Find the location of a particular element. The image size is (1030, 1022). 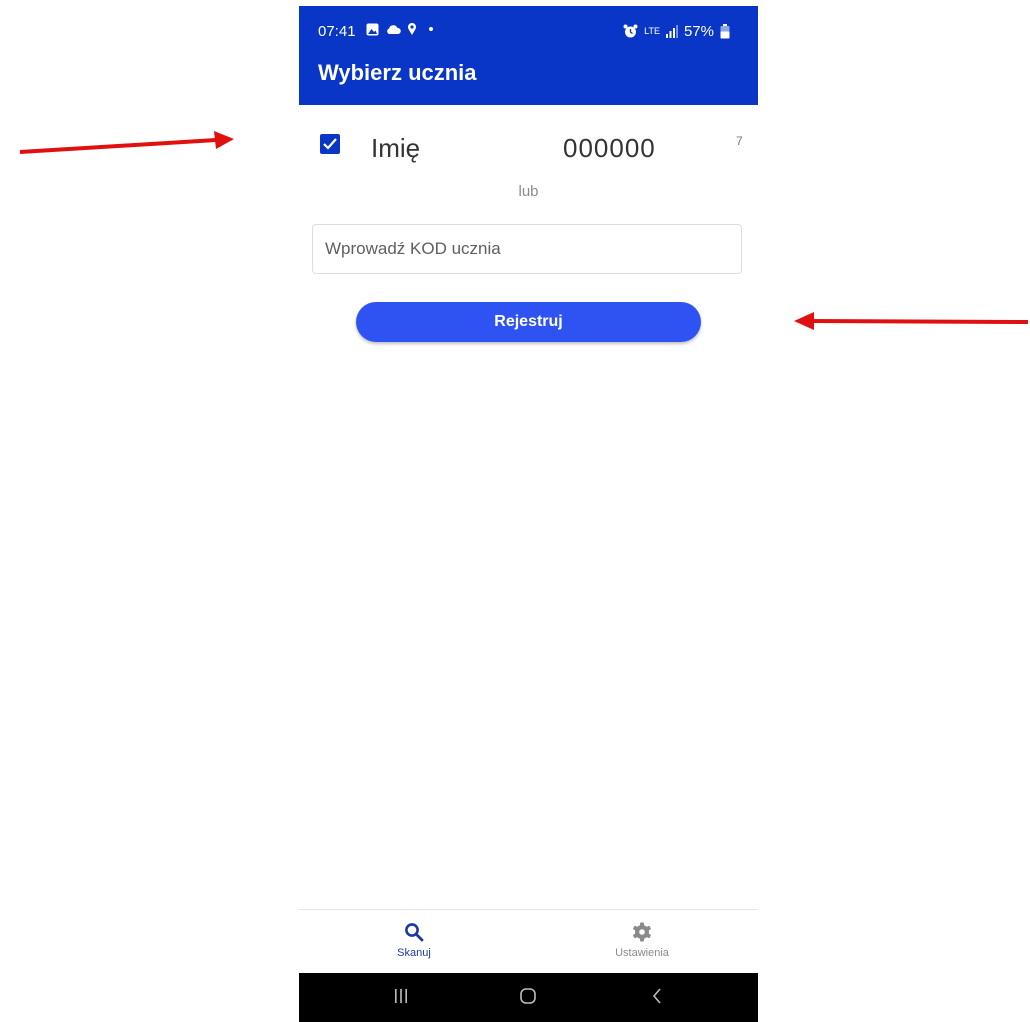

home-icon is located at coordinates (528, 996).